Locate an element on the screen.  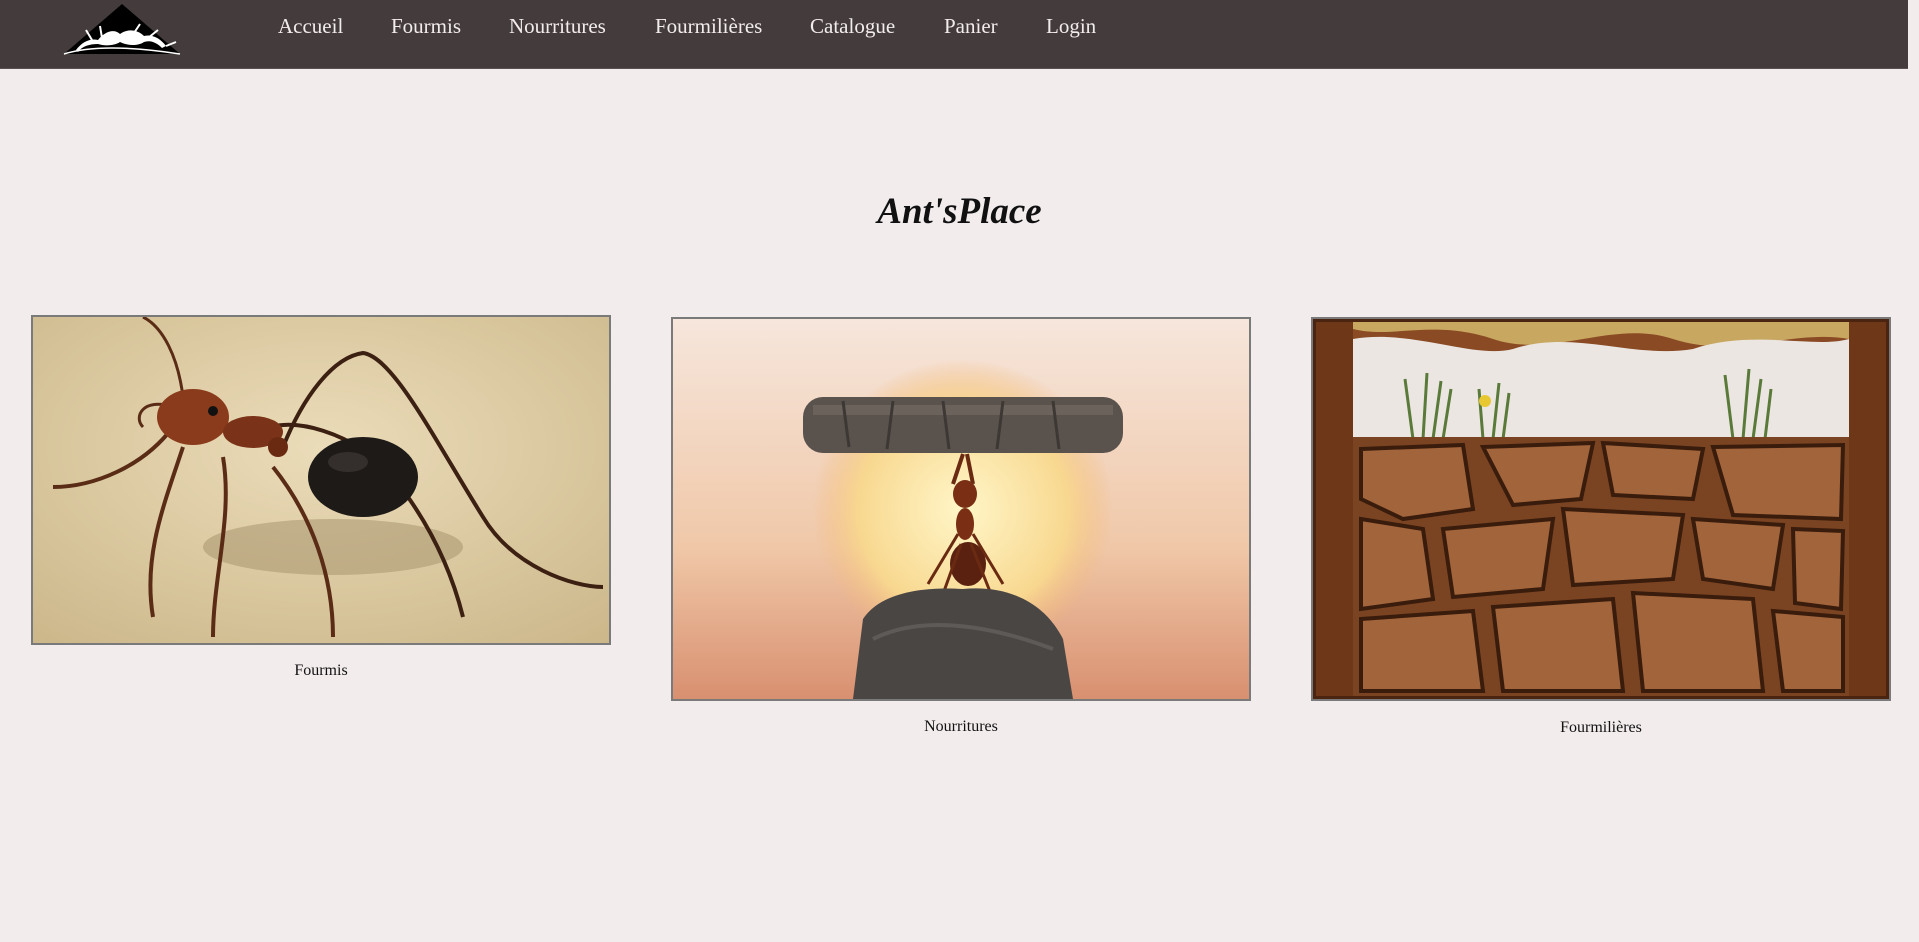
nav-nourritures: Nourritures is located at coordinates (557, 26).